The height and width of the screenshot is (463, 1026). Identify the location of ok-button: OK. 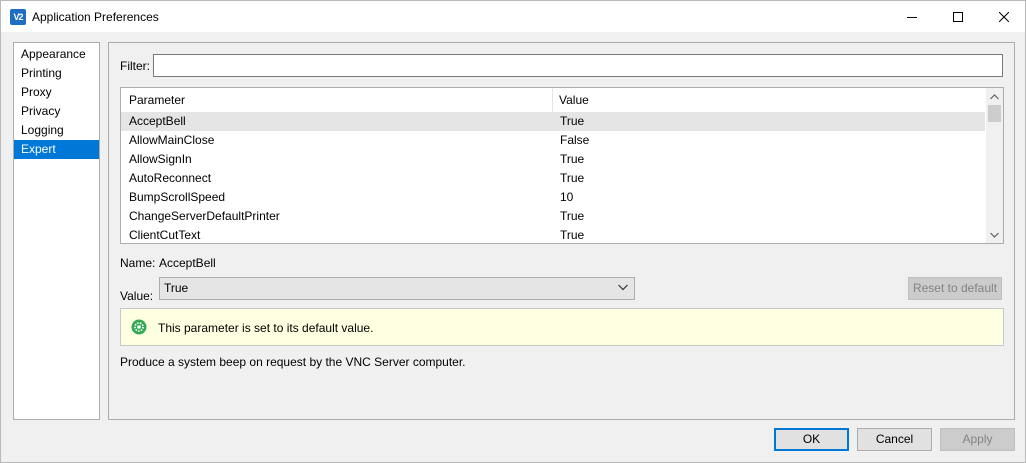
(811, 439).